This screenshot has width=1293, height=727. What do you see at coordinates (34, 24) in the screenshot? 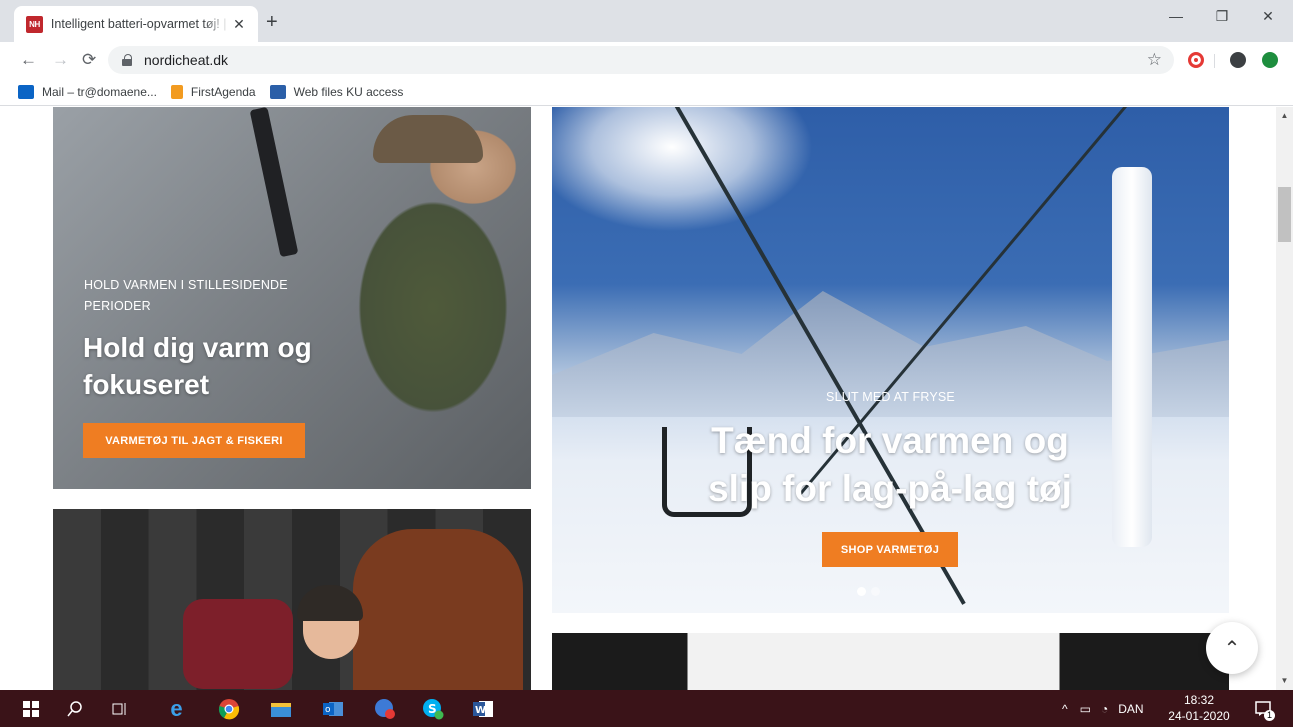
I see `nordicheat-favicon-icon: NH` at bounding box center [34, 24].